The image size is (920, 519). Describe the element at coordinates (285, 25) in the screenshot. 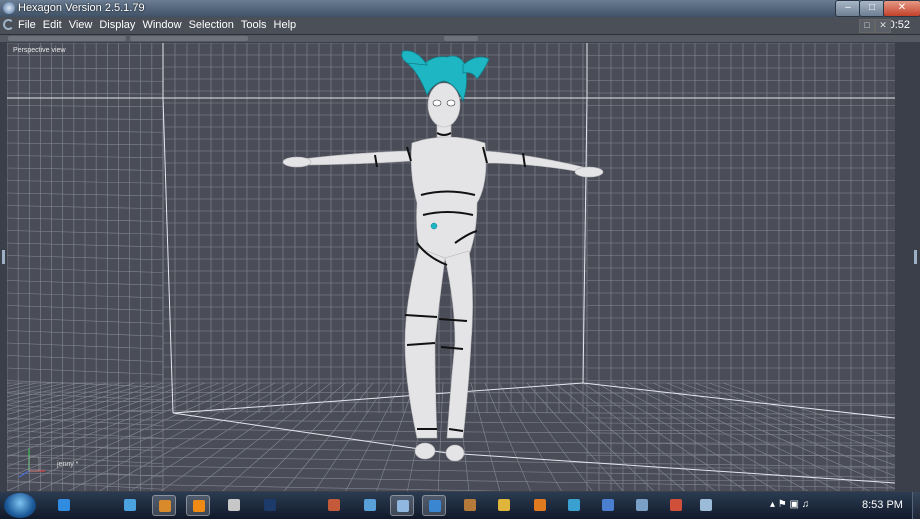

I see `menu-help: Help` at that location.